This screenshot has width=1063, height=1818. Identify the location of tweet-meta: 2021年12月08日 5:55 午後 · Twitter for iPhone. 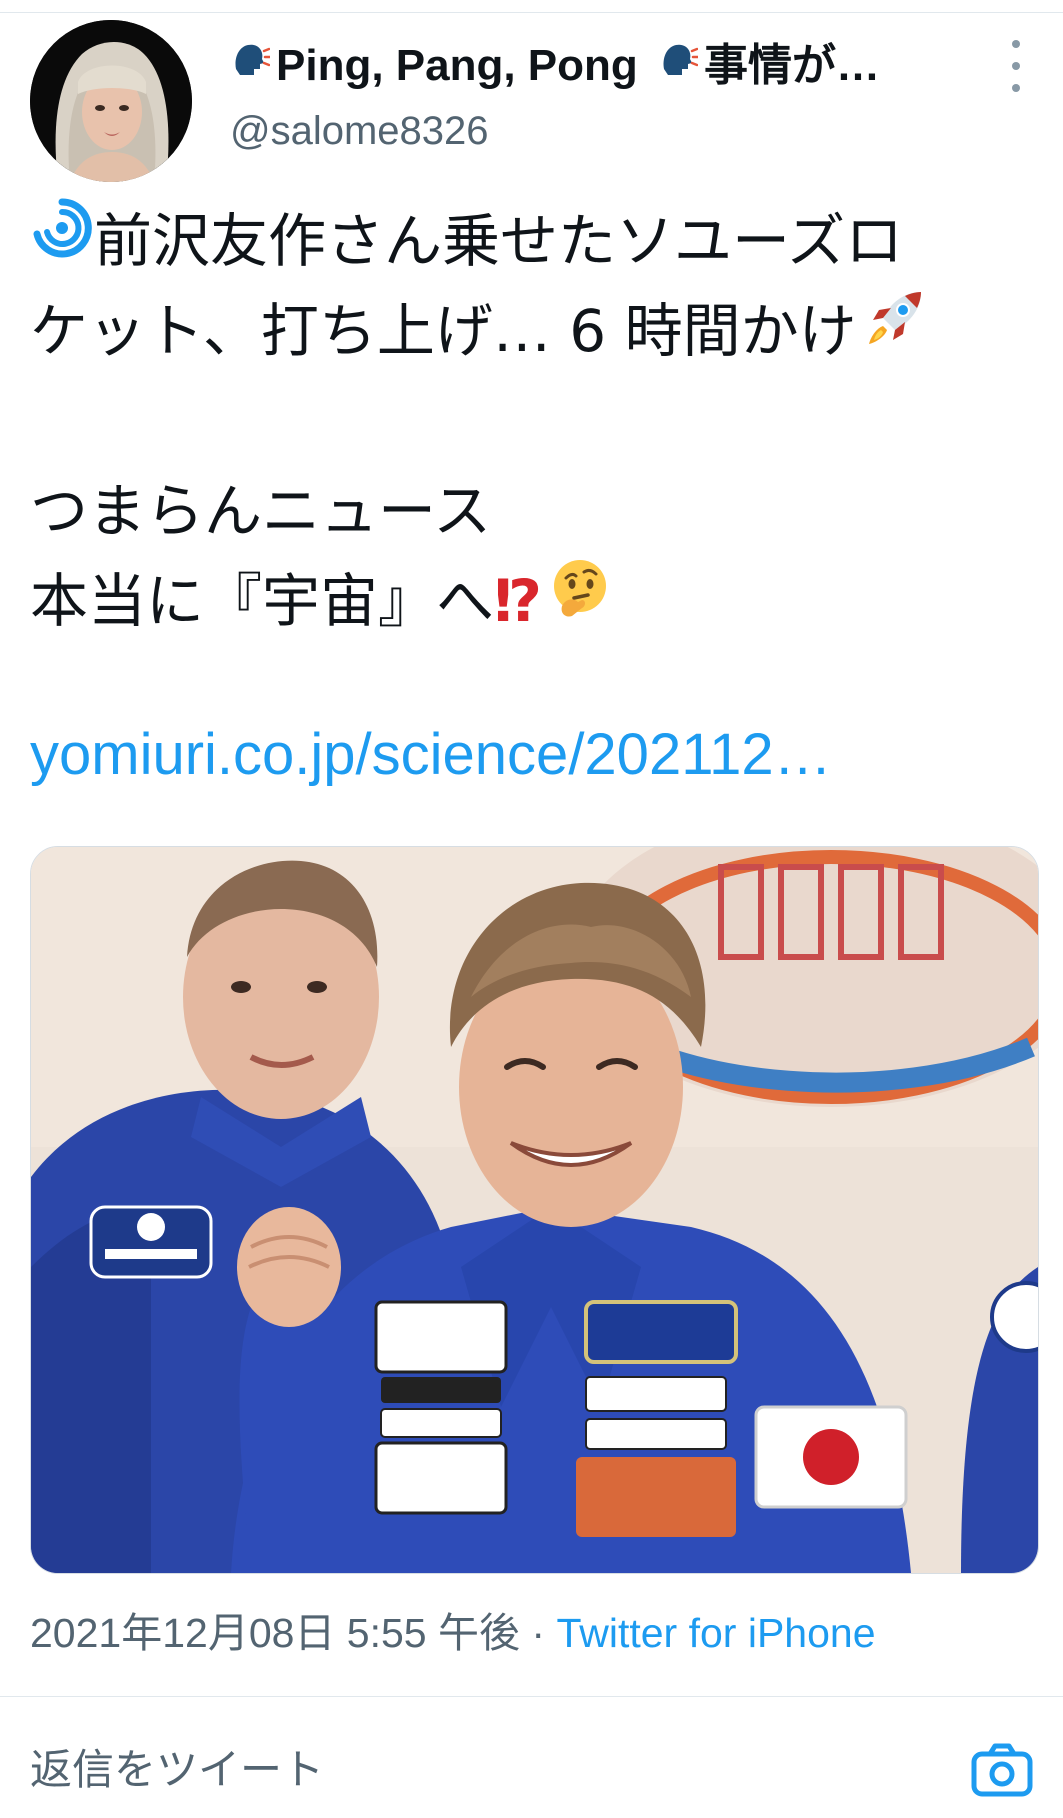
(453, 1633).